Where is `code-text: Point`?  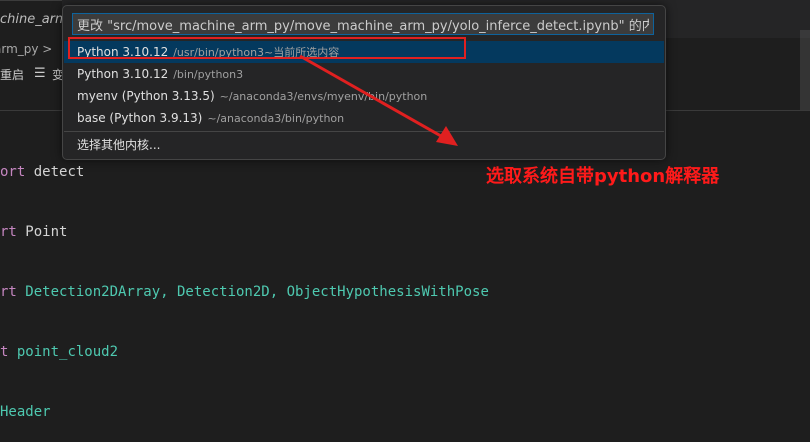
code-text: Point is located at coordinates (42, 232).